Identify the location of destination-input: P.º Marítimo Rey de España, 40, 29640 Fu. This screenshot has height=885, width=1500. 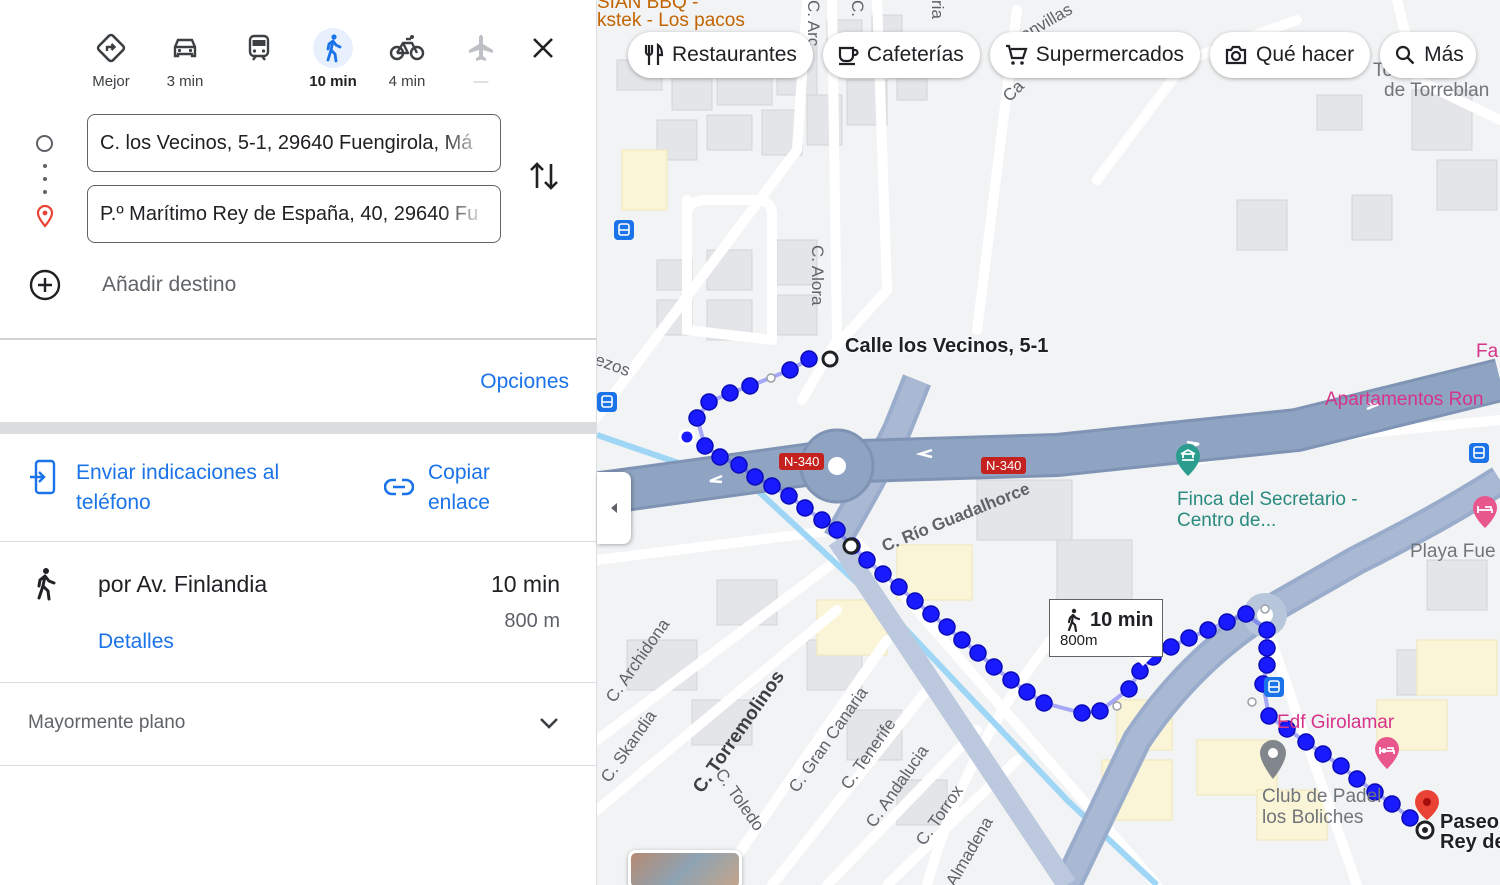
(294, 214).